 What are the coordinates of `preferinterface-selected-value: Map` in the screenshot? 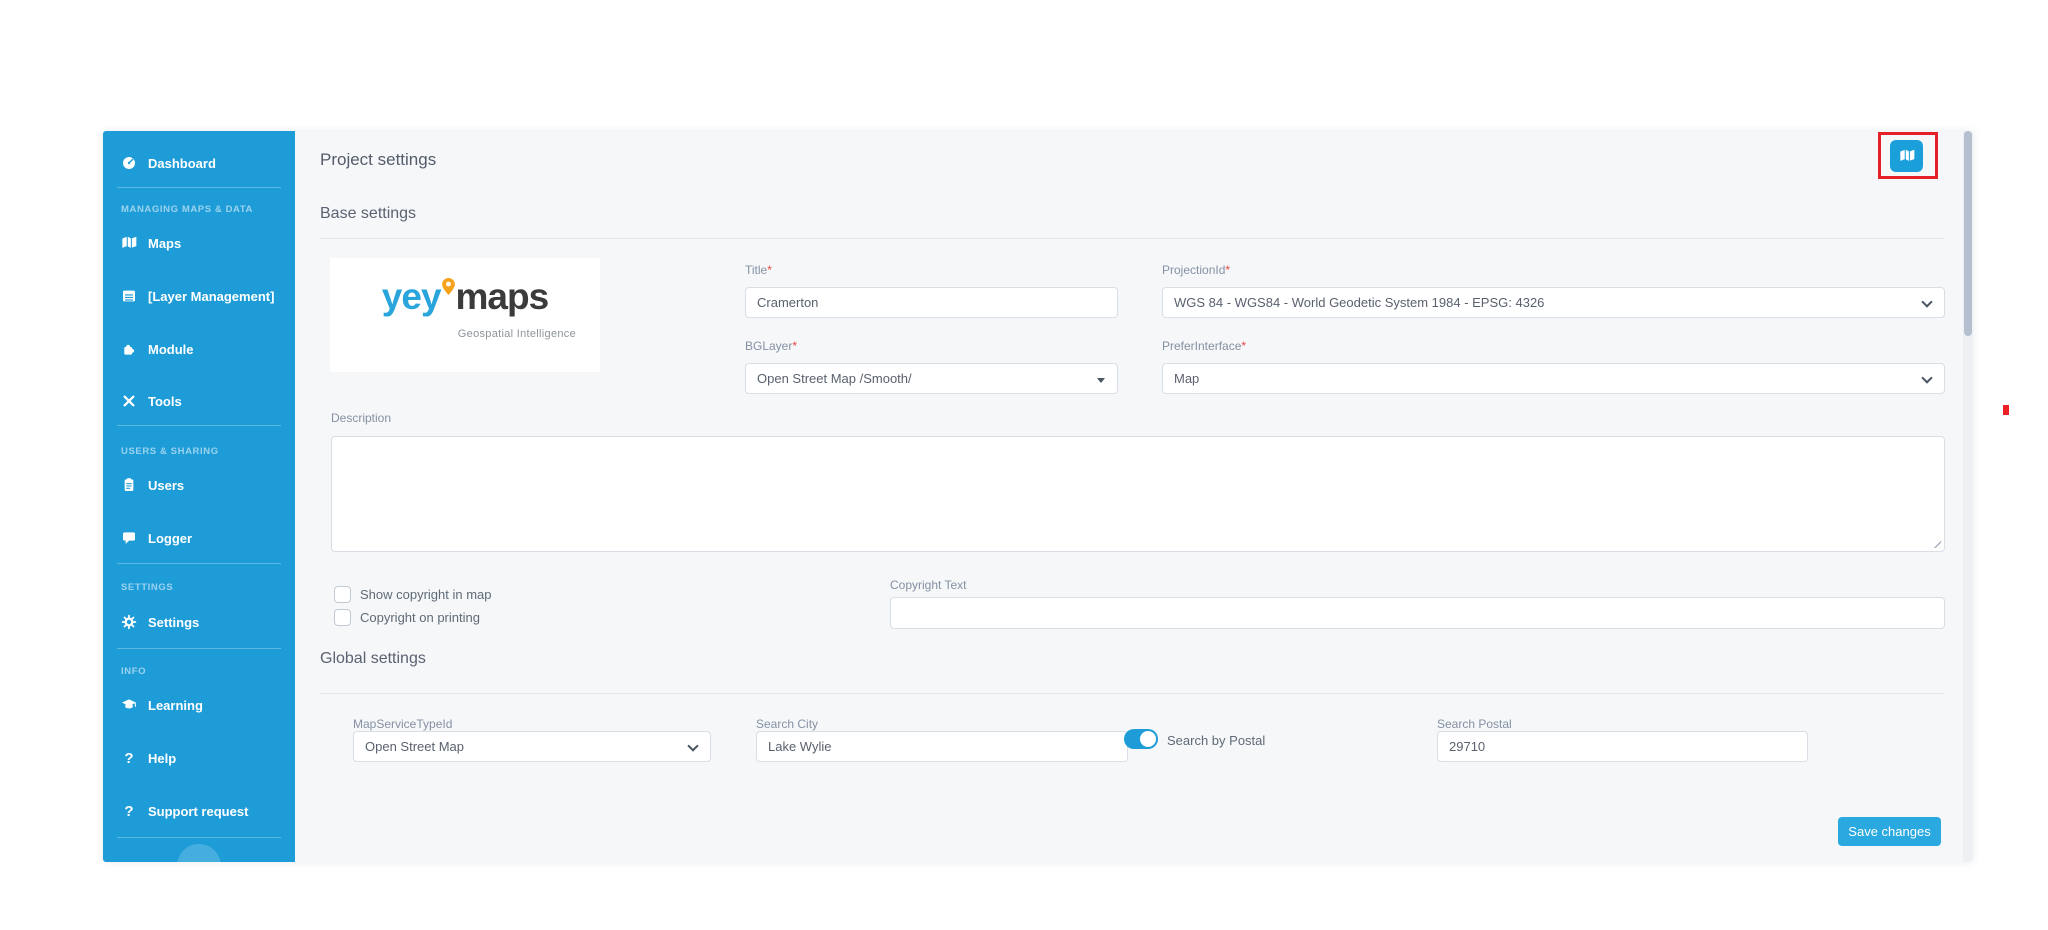 It's located at (1187, 378).